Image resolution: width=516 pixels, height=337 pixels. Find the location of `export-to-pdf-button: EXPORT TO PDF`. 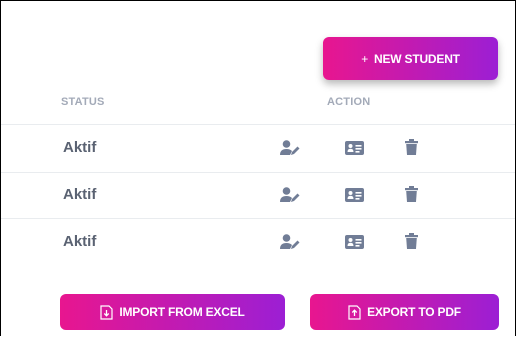

export-to-pdf-button: EXPORT TO PDF is located at coordinates (404, 312).